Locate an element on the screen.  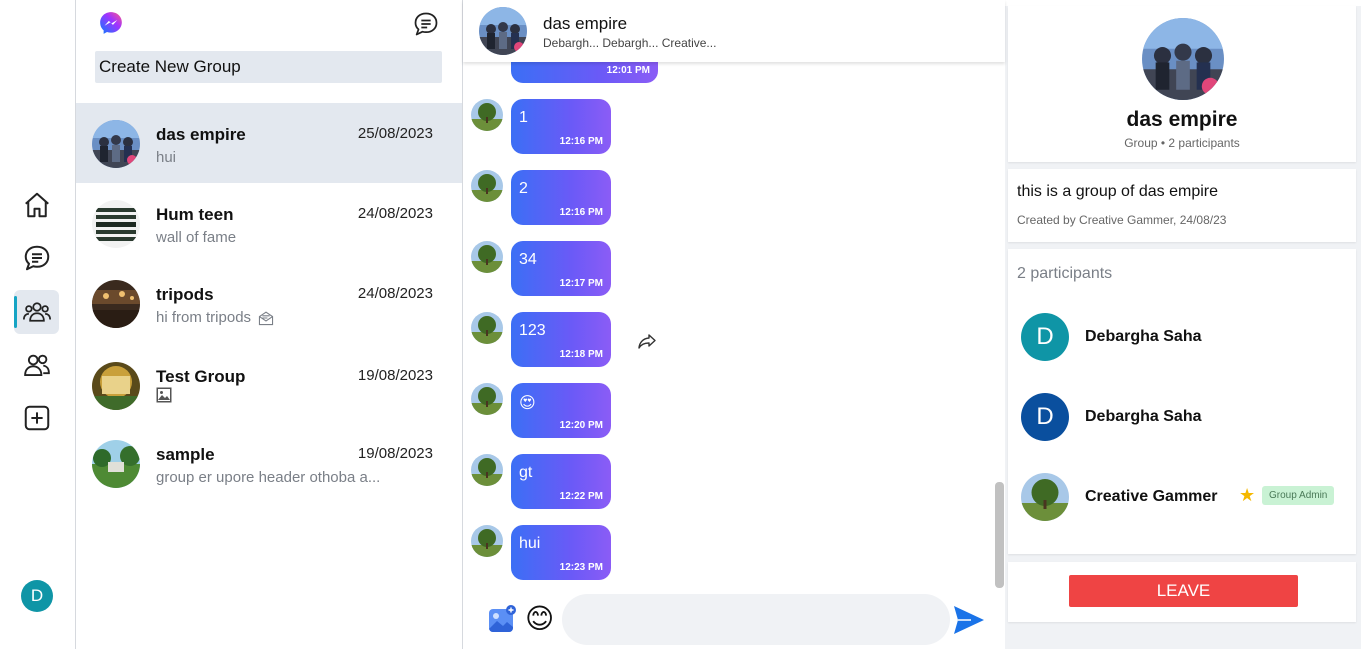
message-text: 123 is located at coordinates (532, 330).